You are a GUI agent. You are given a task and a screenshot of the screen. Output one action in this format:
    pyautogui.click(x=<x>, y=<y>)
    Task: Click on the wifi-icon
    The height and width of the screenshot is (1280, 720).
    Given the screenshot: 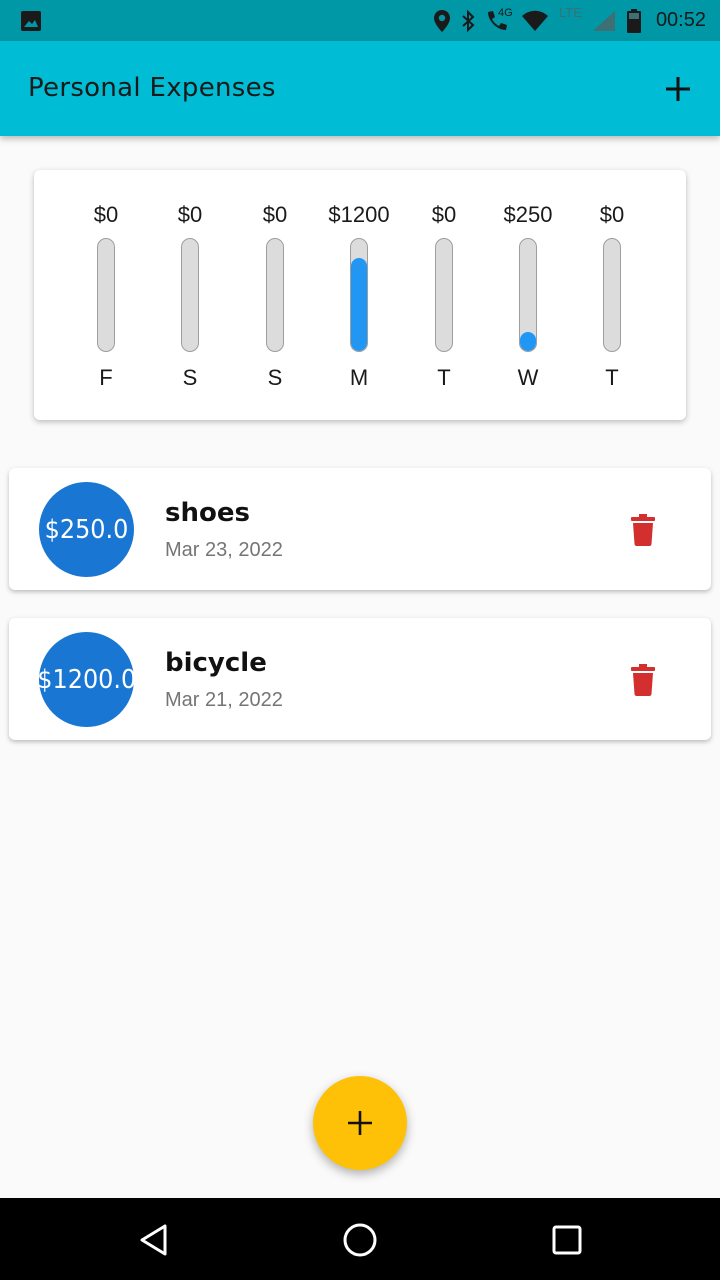 What is the action you would take?
    pyautogui.click(x=535, y=21)
    